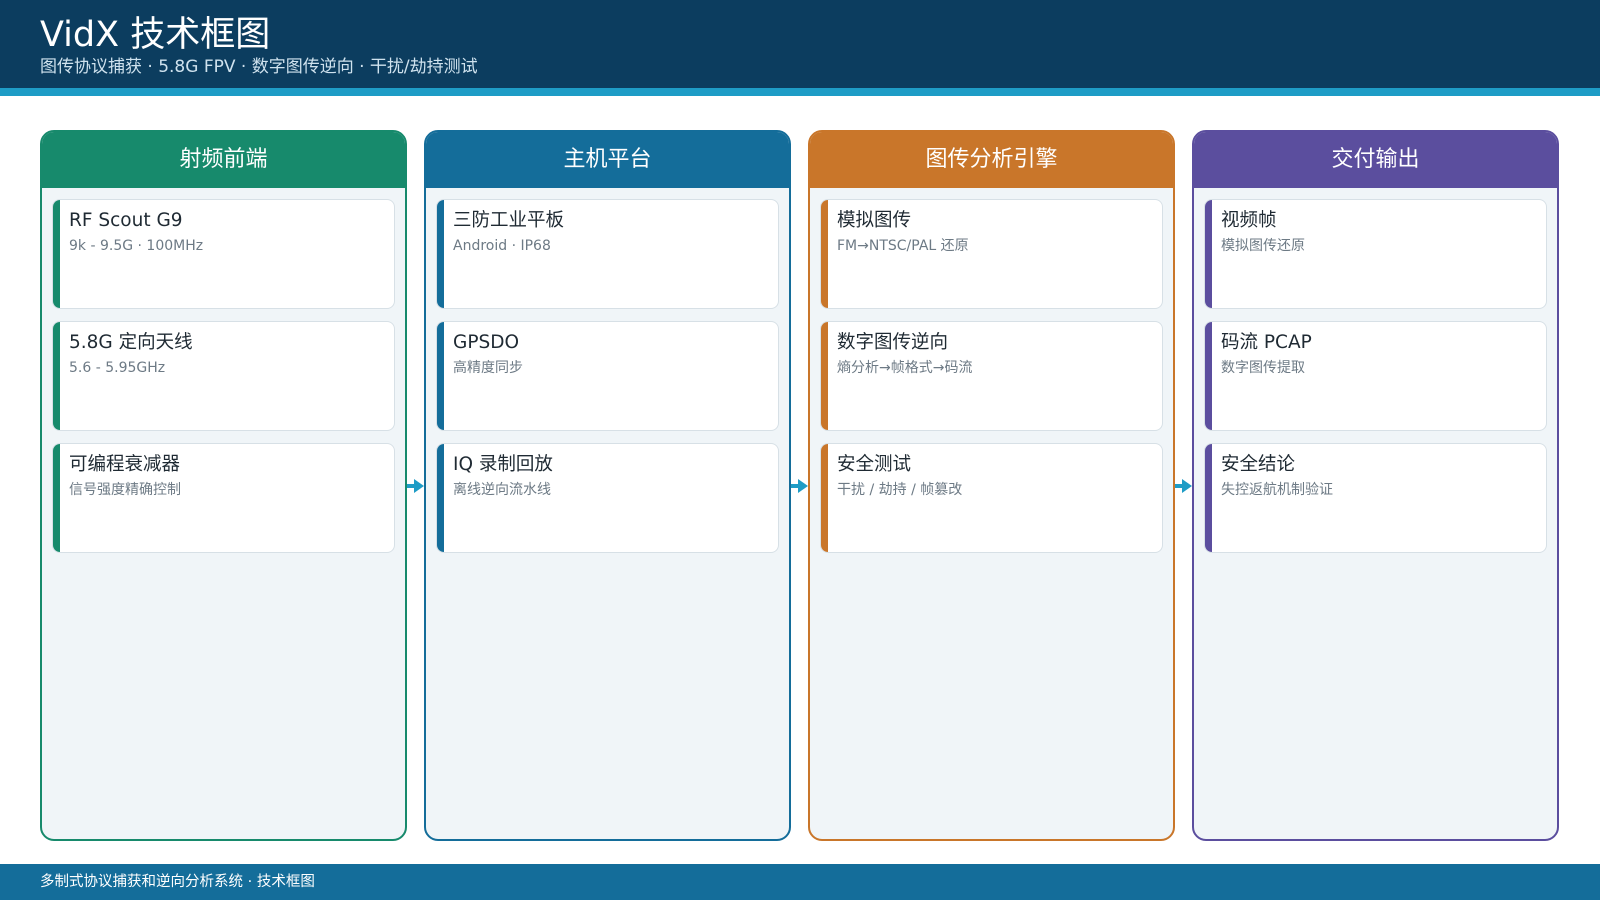  I want to click on component-card: 码流 PCAP 数字图传提取, so click(1375, 376).